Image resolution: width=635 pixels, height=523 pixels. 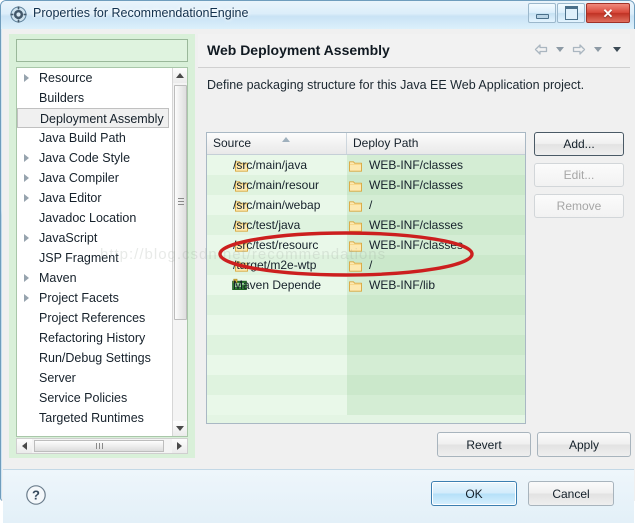 What do you see at coordinates (95, 338) in the screenshot?
I see `sidebar-item-refactoring-history: Refactoring History` at bounding box center [95, 338].